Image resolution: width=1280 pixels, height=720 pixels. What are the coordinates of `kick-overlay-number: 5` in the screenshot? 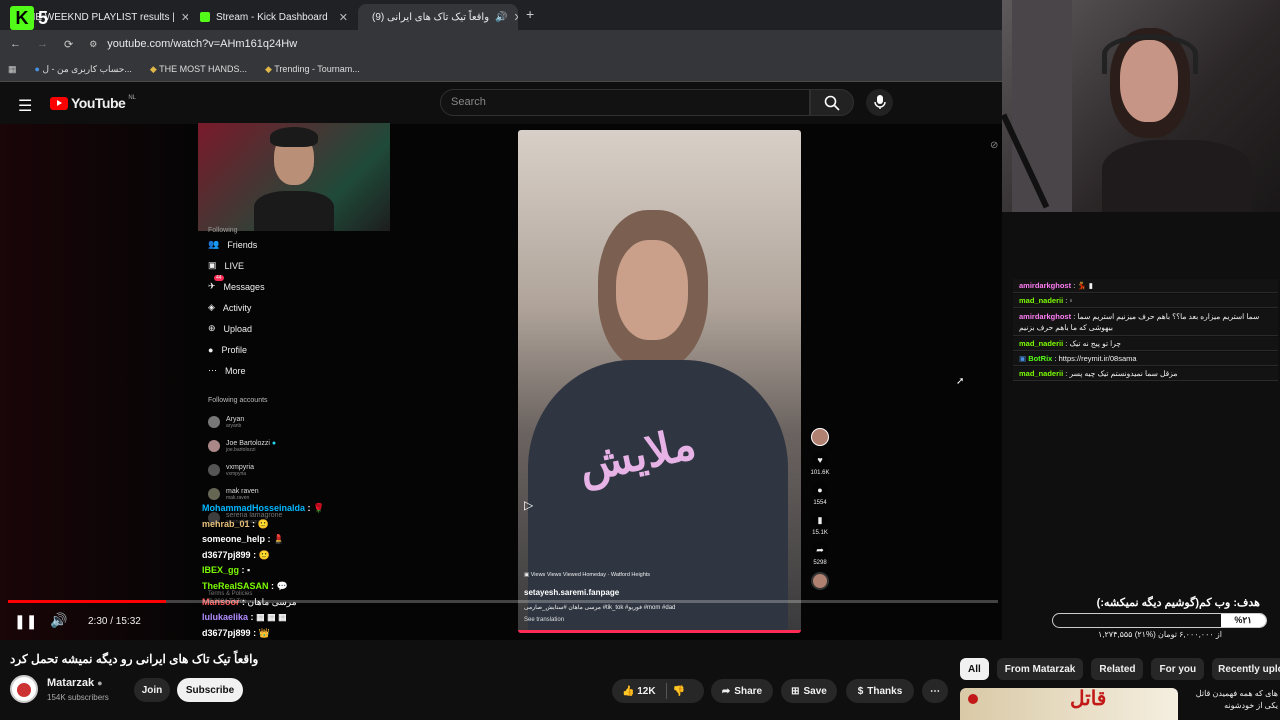 It's located at (43, 18).